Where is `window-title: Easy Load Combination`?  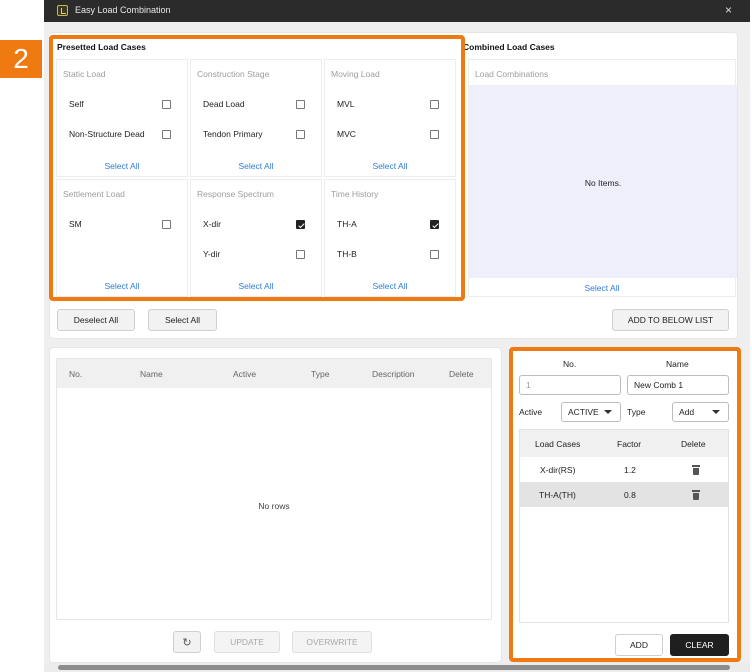
window-title: Easy Load Combination is located at coordinates (123, 10).